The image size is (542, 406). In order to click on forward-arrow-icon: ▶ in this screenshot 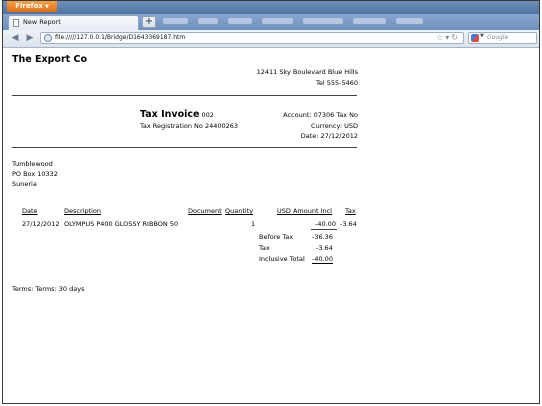, I will do `click(30, 38)`.